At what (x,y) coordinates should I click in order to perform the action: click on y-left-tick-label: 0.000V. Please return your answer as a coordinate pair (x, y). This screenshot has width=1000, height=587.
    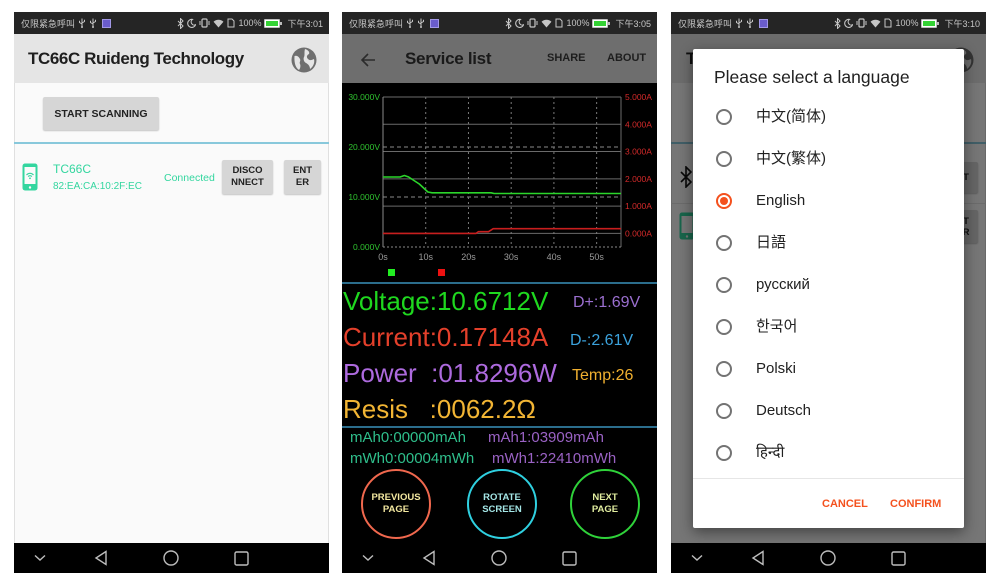
    Looking at the image, I should click on (366, 247).